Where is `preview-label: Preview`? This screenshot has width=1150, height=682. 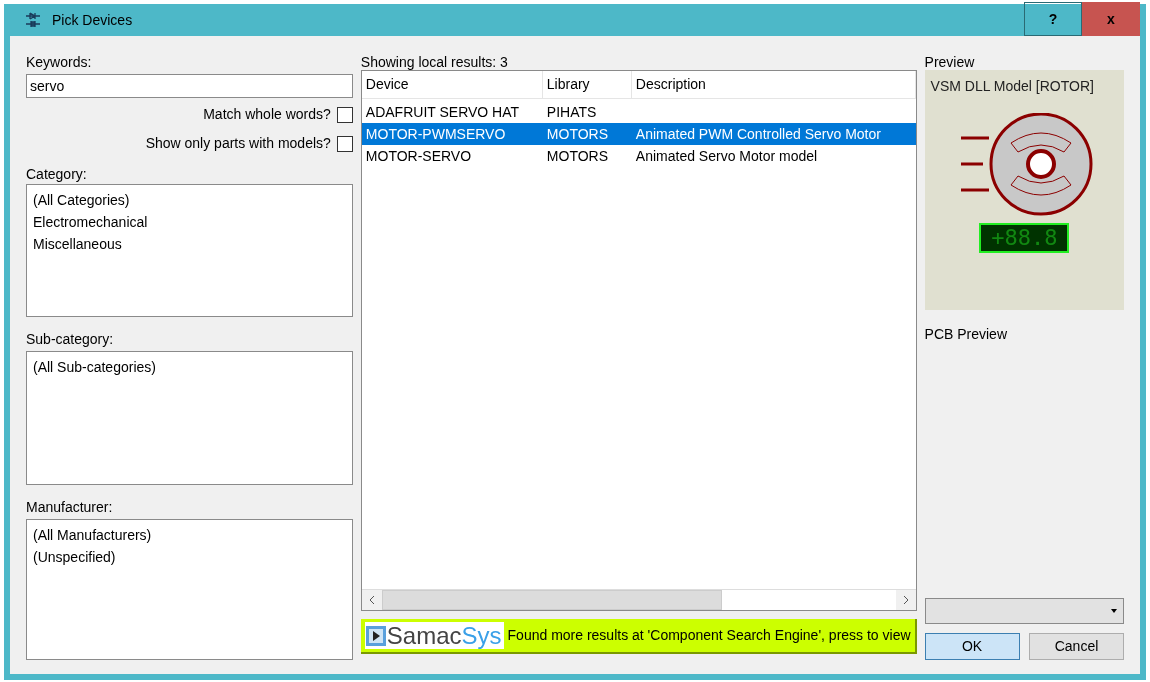
preview-label: Preview is located at coordinates (950, 62).